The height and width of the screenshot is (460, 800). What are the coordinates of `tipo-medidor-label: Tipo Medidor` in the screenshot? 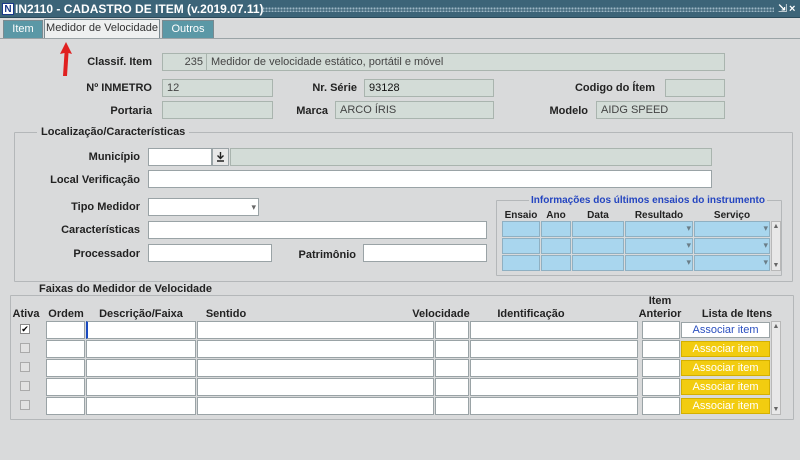 It's located at (105, 207).